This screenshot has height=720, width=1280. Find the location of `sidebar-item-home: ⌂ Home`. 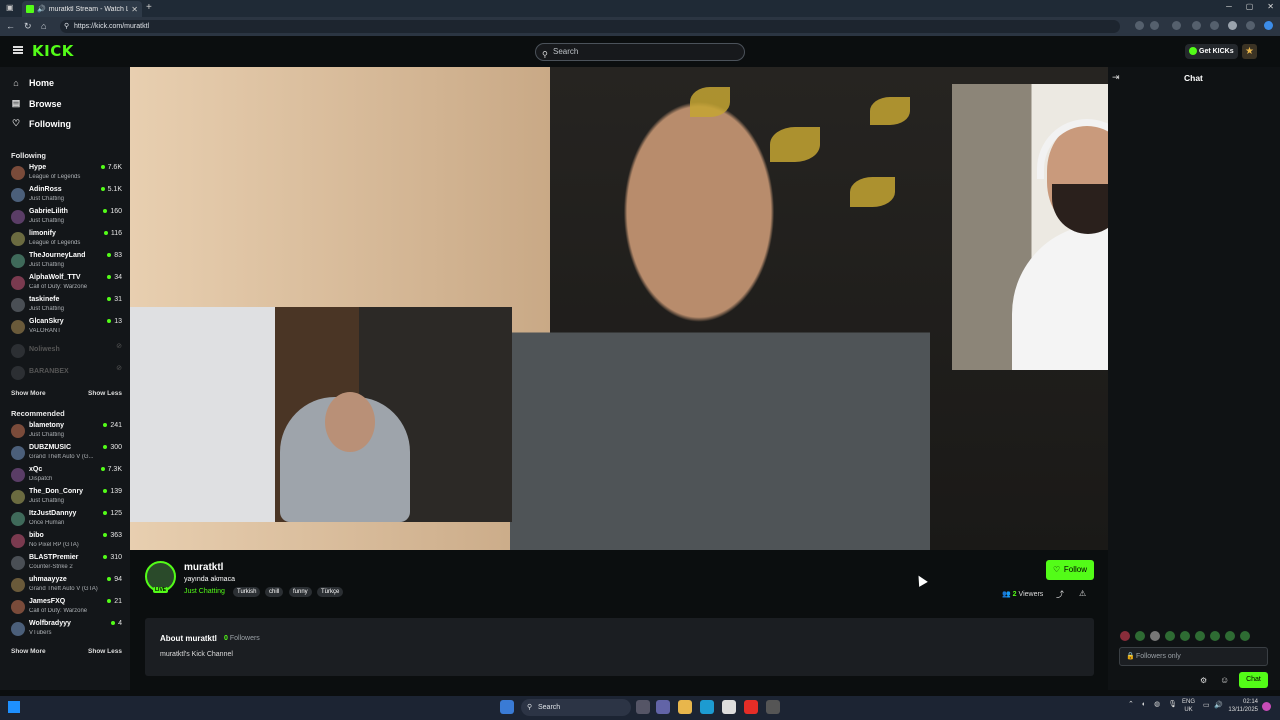

sidebar-item-home: ⌂ Home is located at coordinates (32, 83).